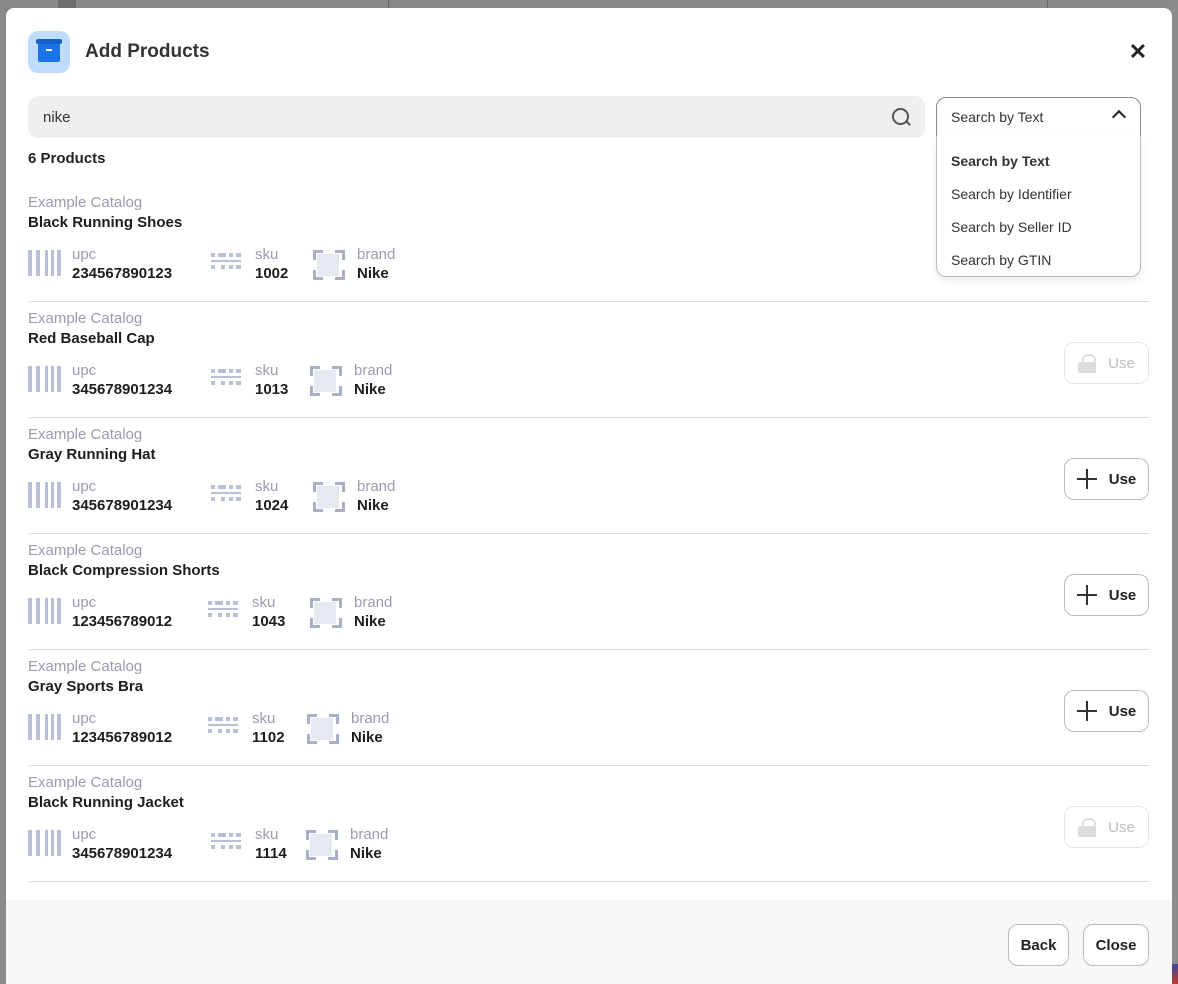 Image resolution: width=1178 pixels, height=984 pixels. What do you see at coordinates (1038, 945) in the screenshot?
I see `back-button: Back` at bounding box center [1038, 945].